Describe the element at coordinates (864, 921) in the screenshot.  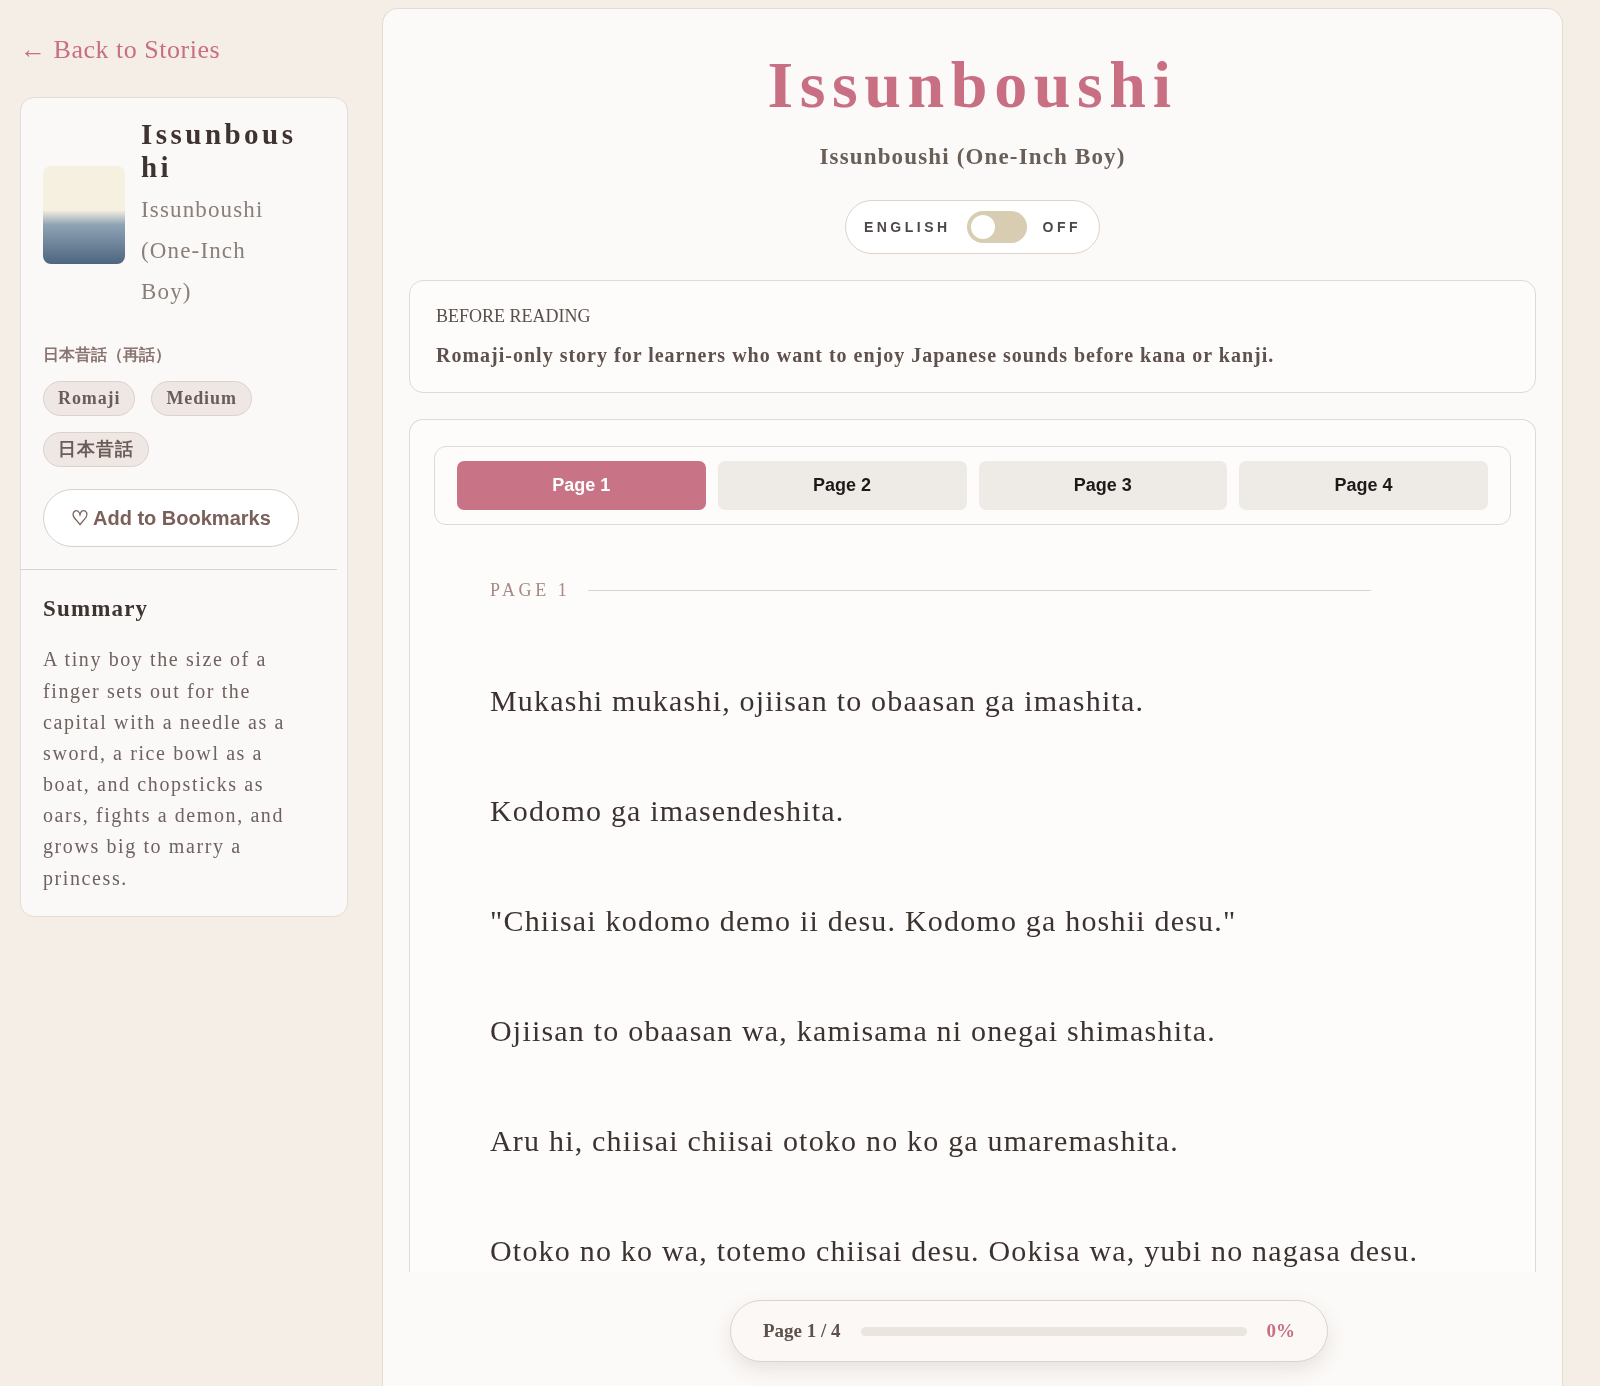
I see `story-paragraph: "Chiisai kodomo demo ii desu. Kodomo ga hoshii desu."` at that location.